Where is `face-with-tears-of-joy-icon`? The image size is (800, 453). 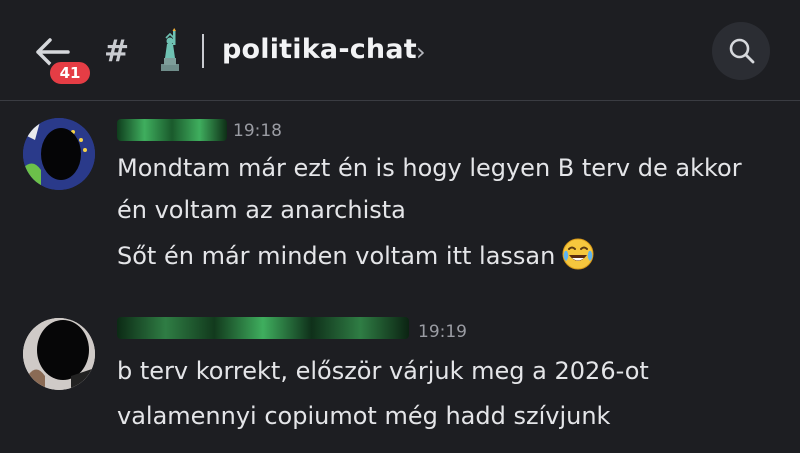 face-with-tears-of-joy-icon is located at coordinates (578, 254).